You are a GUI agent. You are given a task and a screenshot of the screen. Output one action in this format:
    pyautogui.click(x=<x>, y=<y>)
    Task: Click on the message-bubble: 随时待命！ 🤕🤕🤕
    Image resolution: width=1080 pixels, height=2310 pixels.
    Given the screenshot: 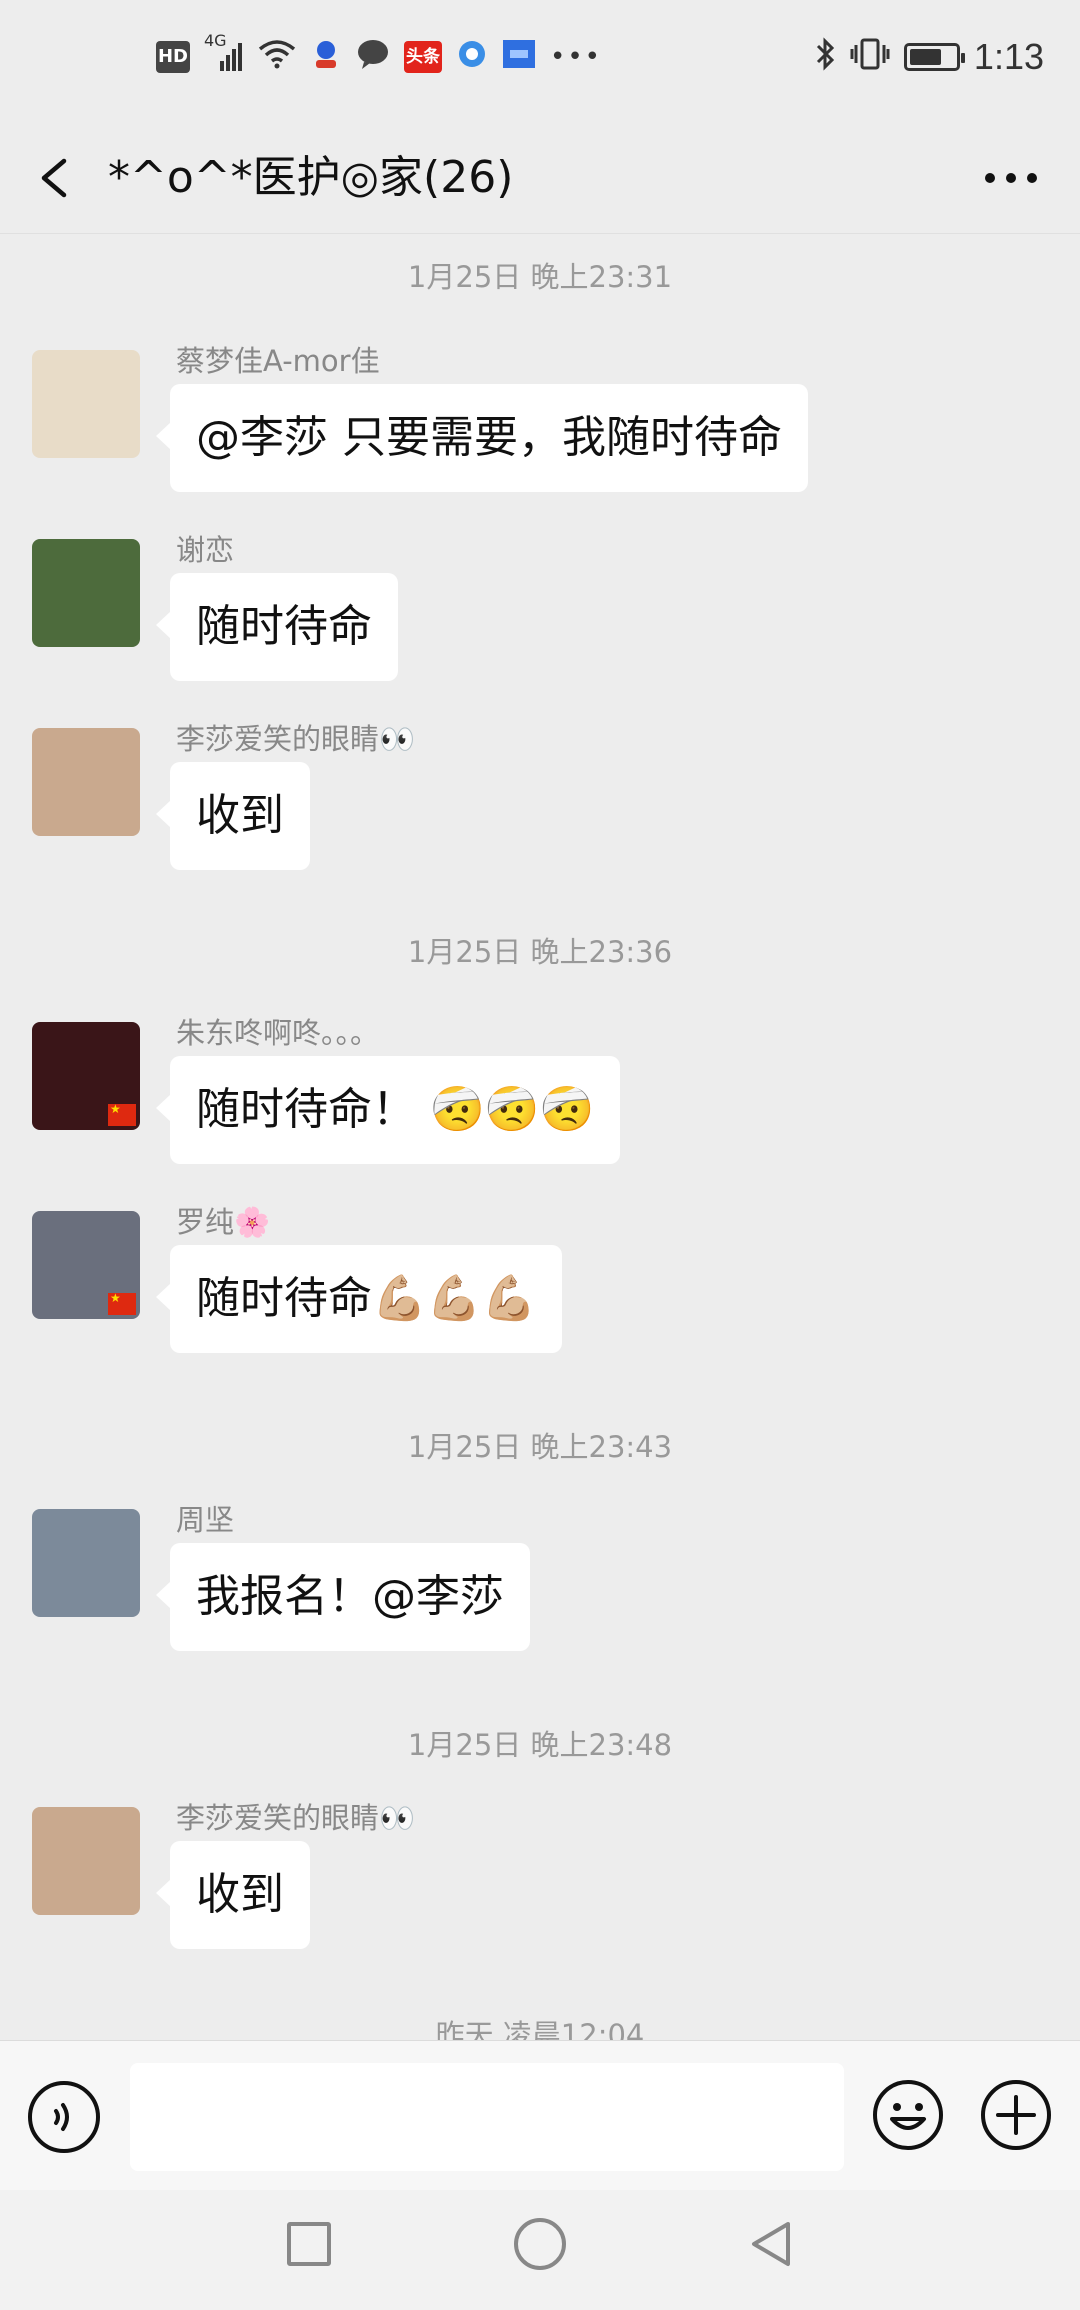 What is the action you would take?
    pyautogui.click(x=388, y=1110)
    